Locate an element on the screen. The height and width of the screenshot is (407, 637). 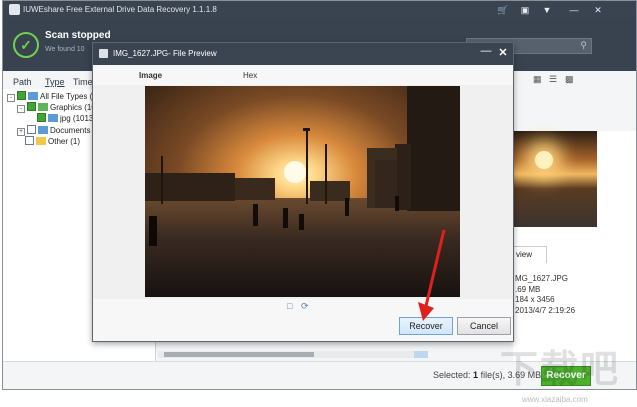
scan-status-title: Scan stopped is located at coordinates (78, 35).